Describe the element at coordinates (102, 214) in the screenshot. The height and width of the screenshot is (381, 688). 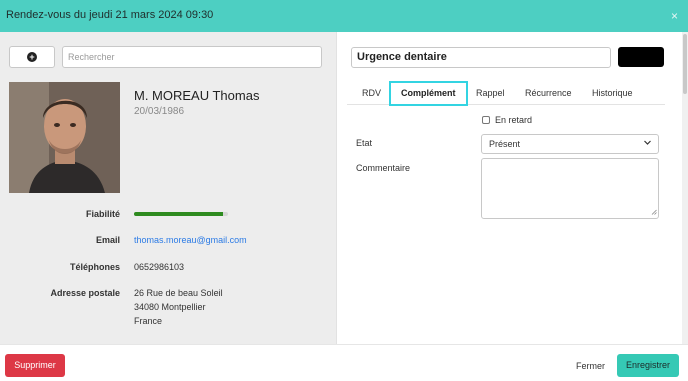
I see `reliability-label: Fiabilité` at that location.